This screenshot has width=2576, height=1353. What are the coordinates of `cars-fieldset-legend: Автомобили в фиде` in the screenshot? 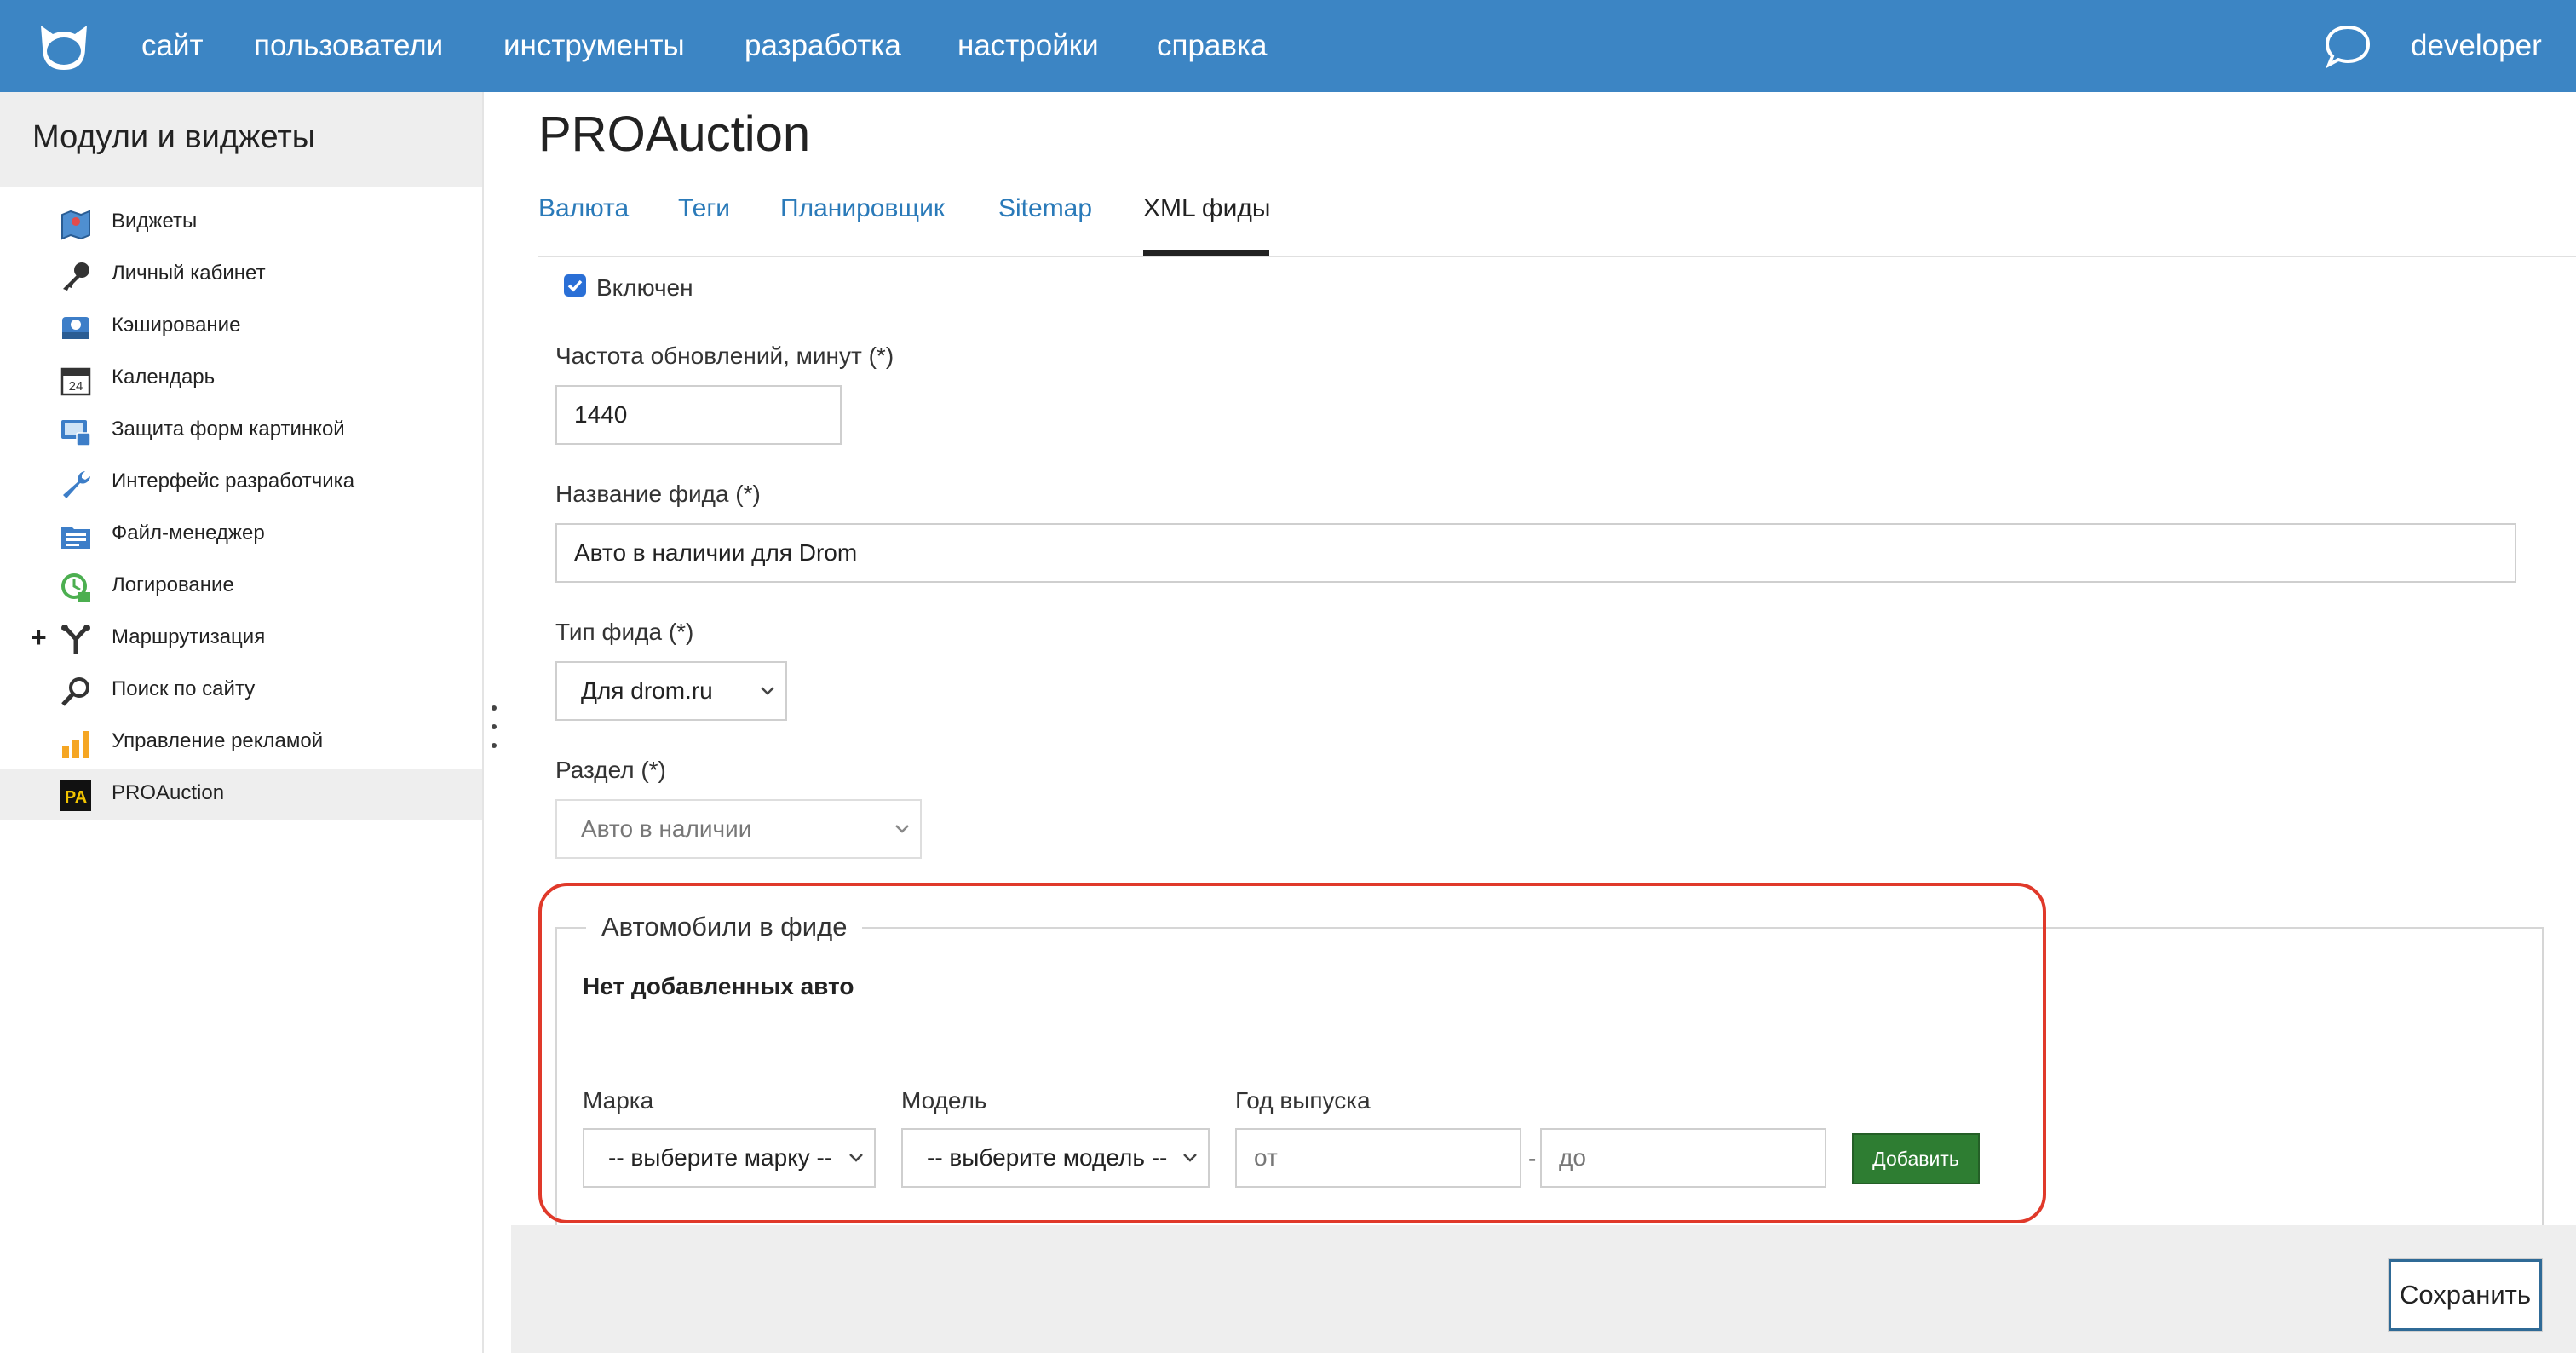 It's located at (725, 927).